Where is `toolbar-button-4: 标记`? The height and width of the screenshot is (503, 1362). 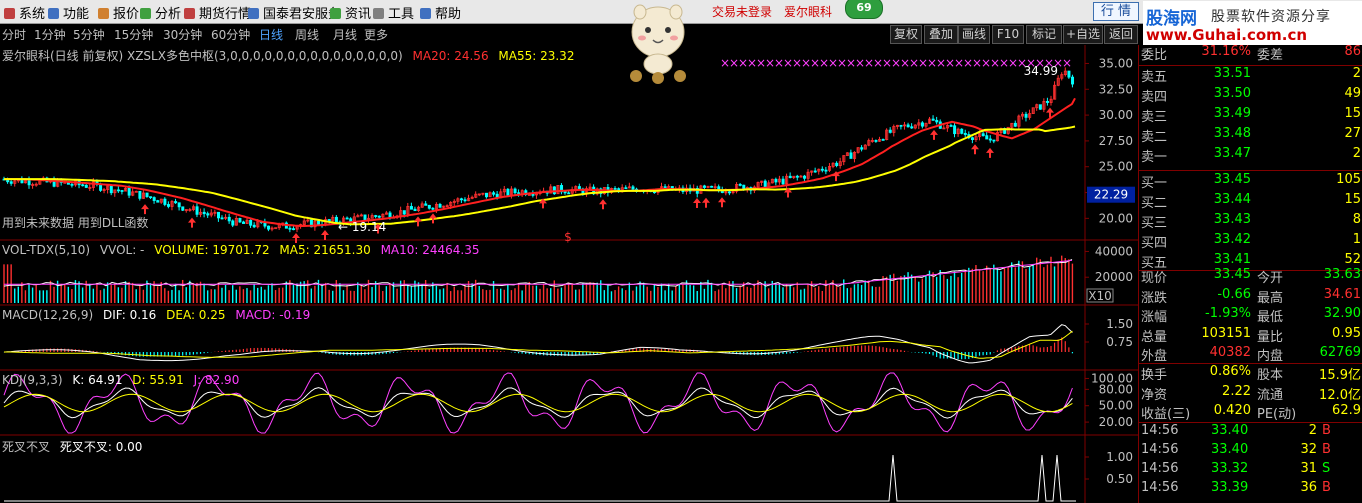
toolbar-button-4: 标记 is located at coordinates (1044, 34).